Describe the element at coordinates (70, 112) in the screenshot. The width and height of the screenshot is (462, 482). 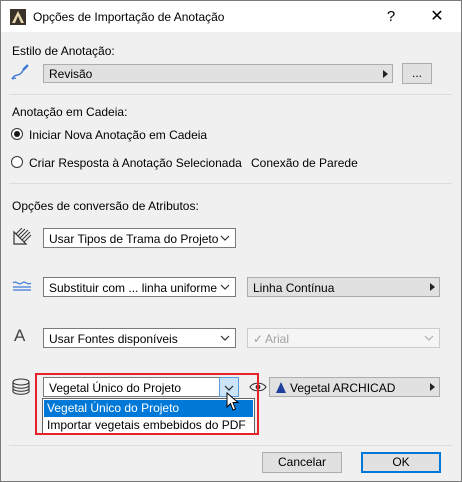
I see `chain-annotation-label: Anotação em Cadeia:` at that location.